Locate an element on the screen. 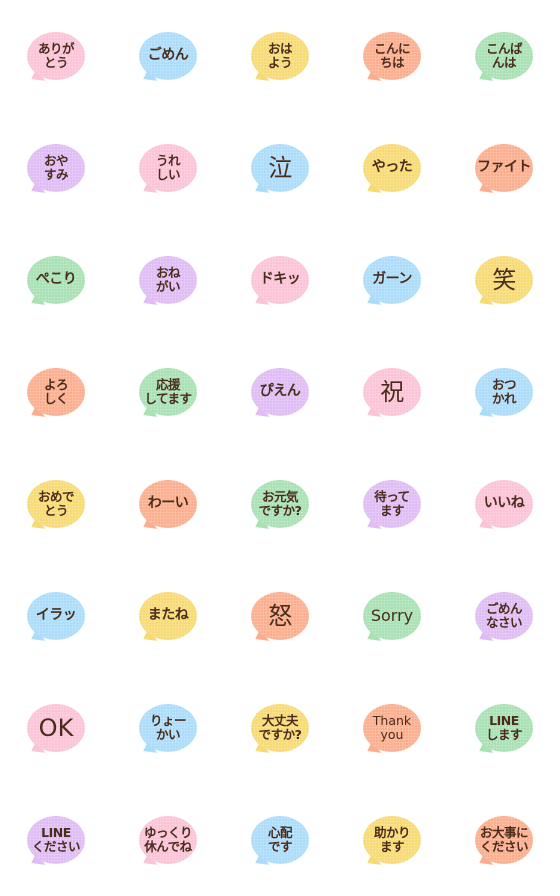 The height and width of the screenshot is (896, 560). speech-bubble: 心配 です is located at coordinates (280, 840).